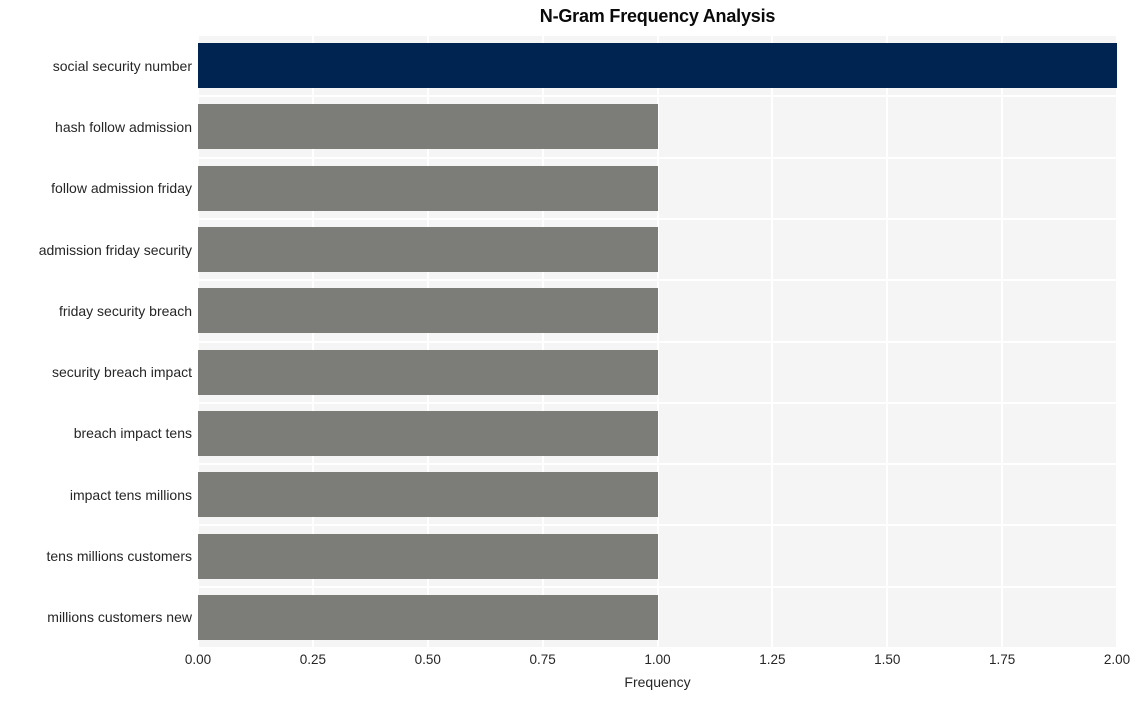 The height and width of the screenshot is (701, 1137). Describe the element at coordinates (657, 659) in the screenshot. I see `x-axis-tick-label: 1.00` at that location.